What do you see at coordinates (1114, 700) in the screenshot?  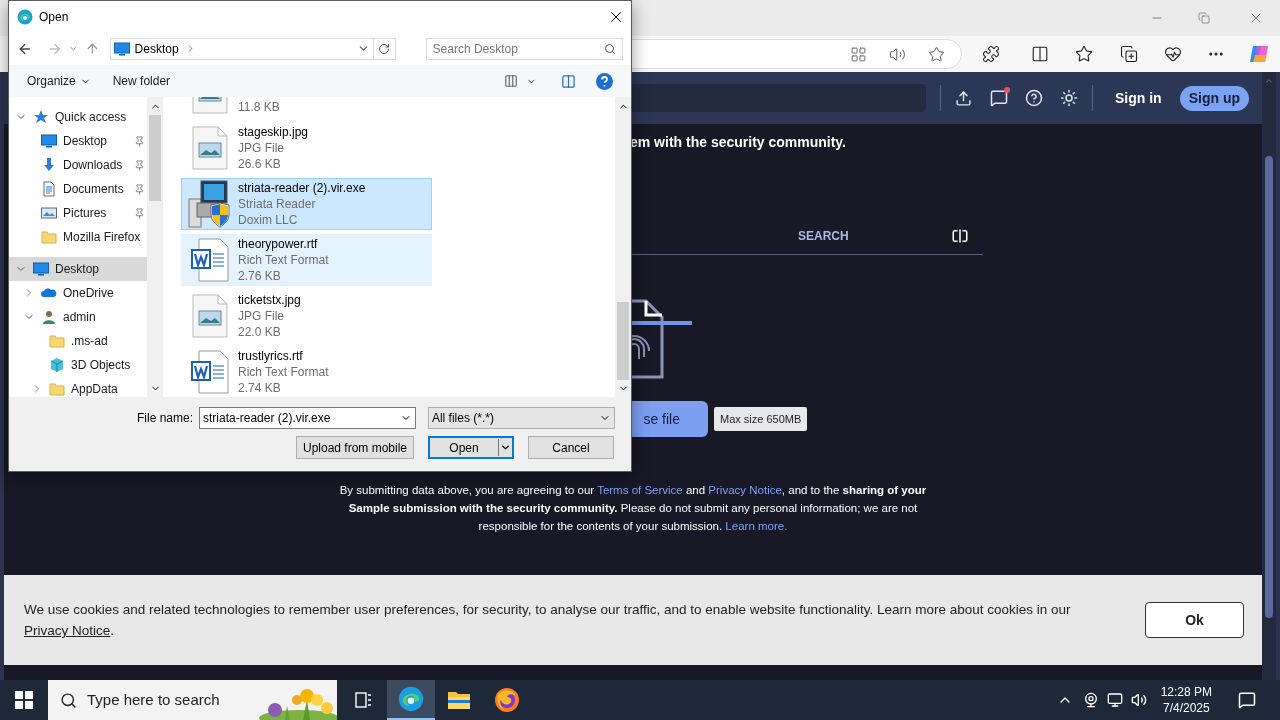 I see `network-icon` at bounding box center [1114, 700].